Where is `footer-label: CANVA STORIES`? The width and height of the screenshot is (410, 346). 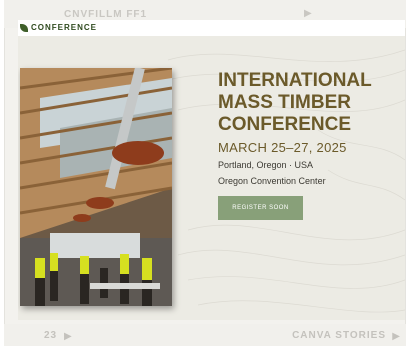
footer-label: CANVA STORIES is located at coordinates (339, 335).